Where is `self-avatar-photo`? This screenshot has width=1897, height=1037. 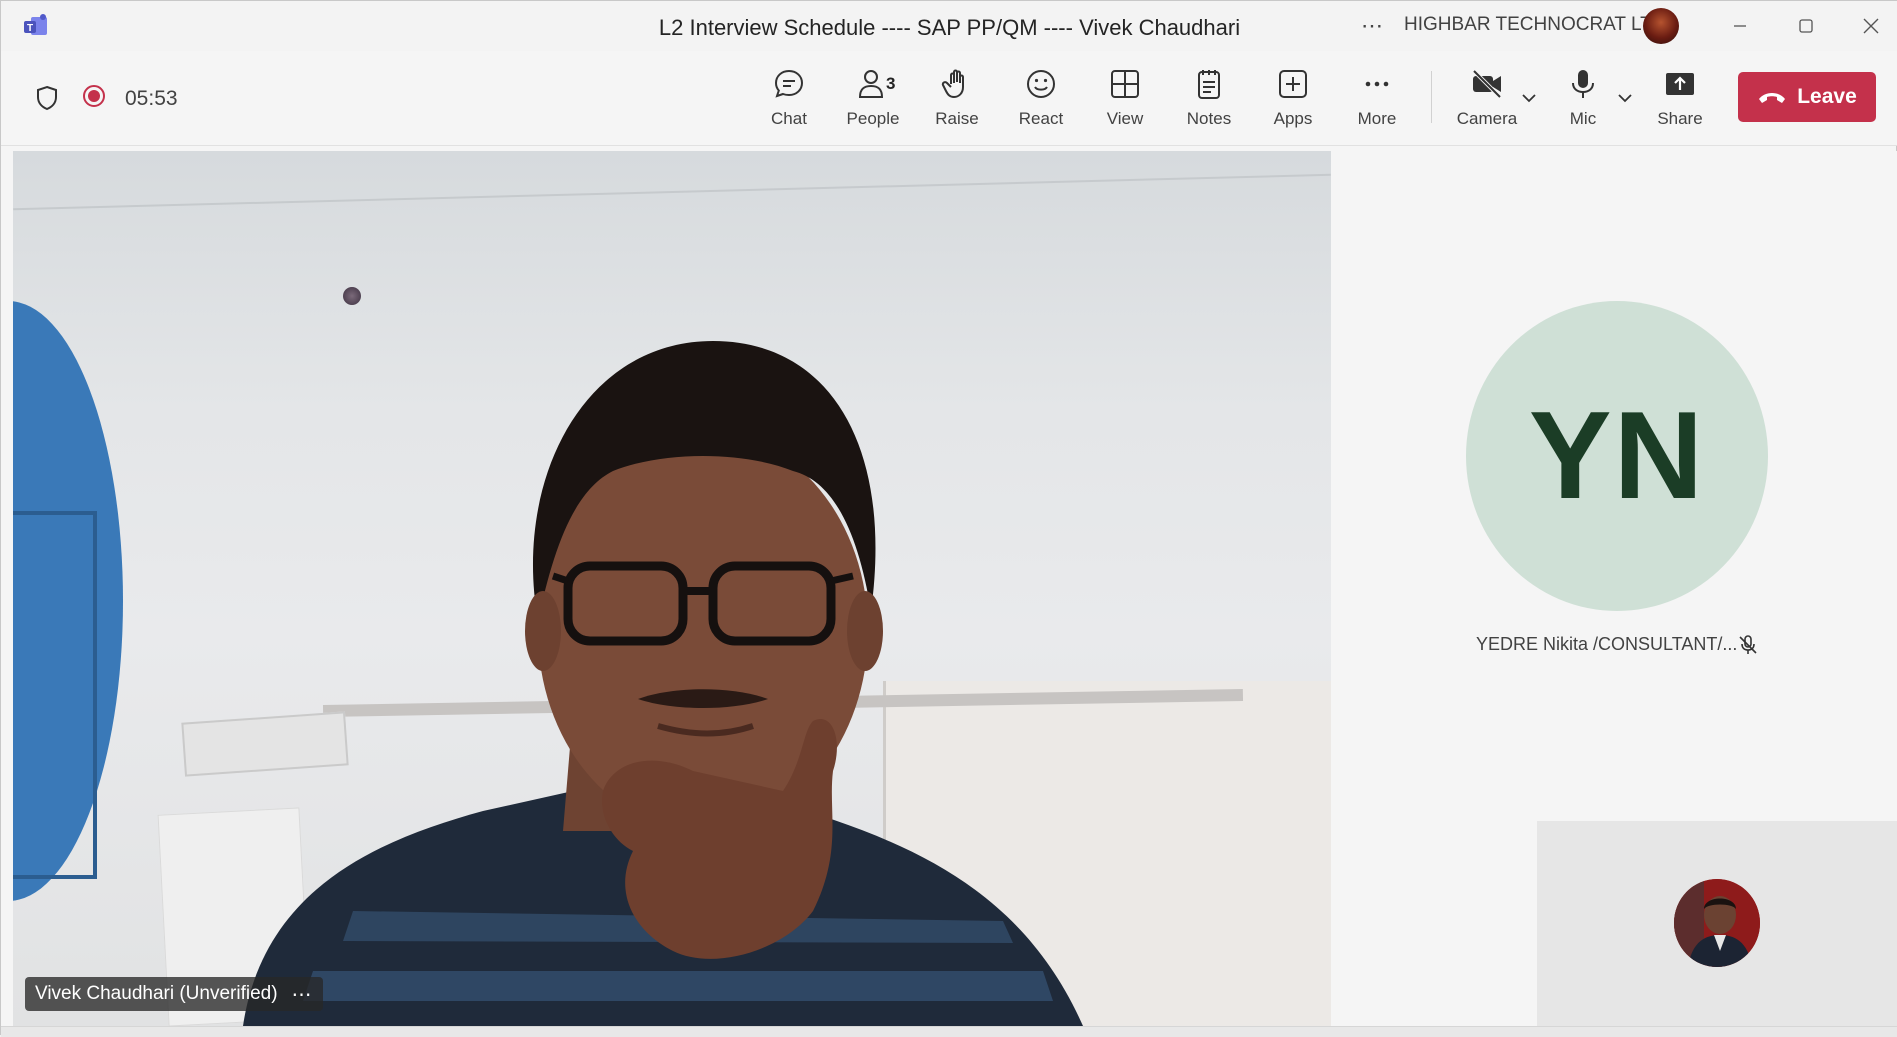
self-avatar-photo is located at coordinates (1717, 923).